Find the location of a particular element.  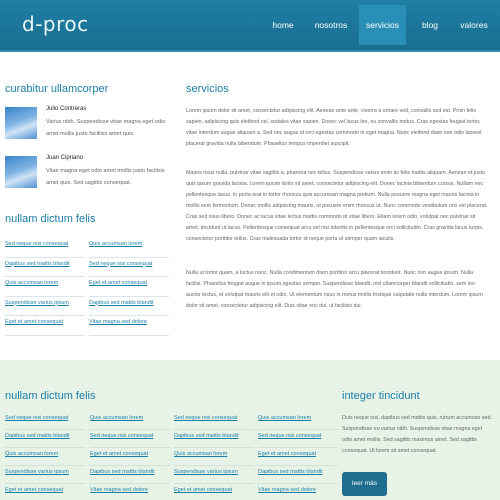

site-logo: d-proc is located at coordinates (55, 24).